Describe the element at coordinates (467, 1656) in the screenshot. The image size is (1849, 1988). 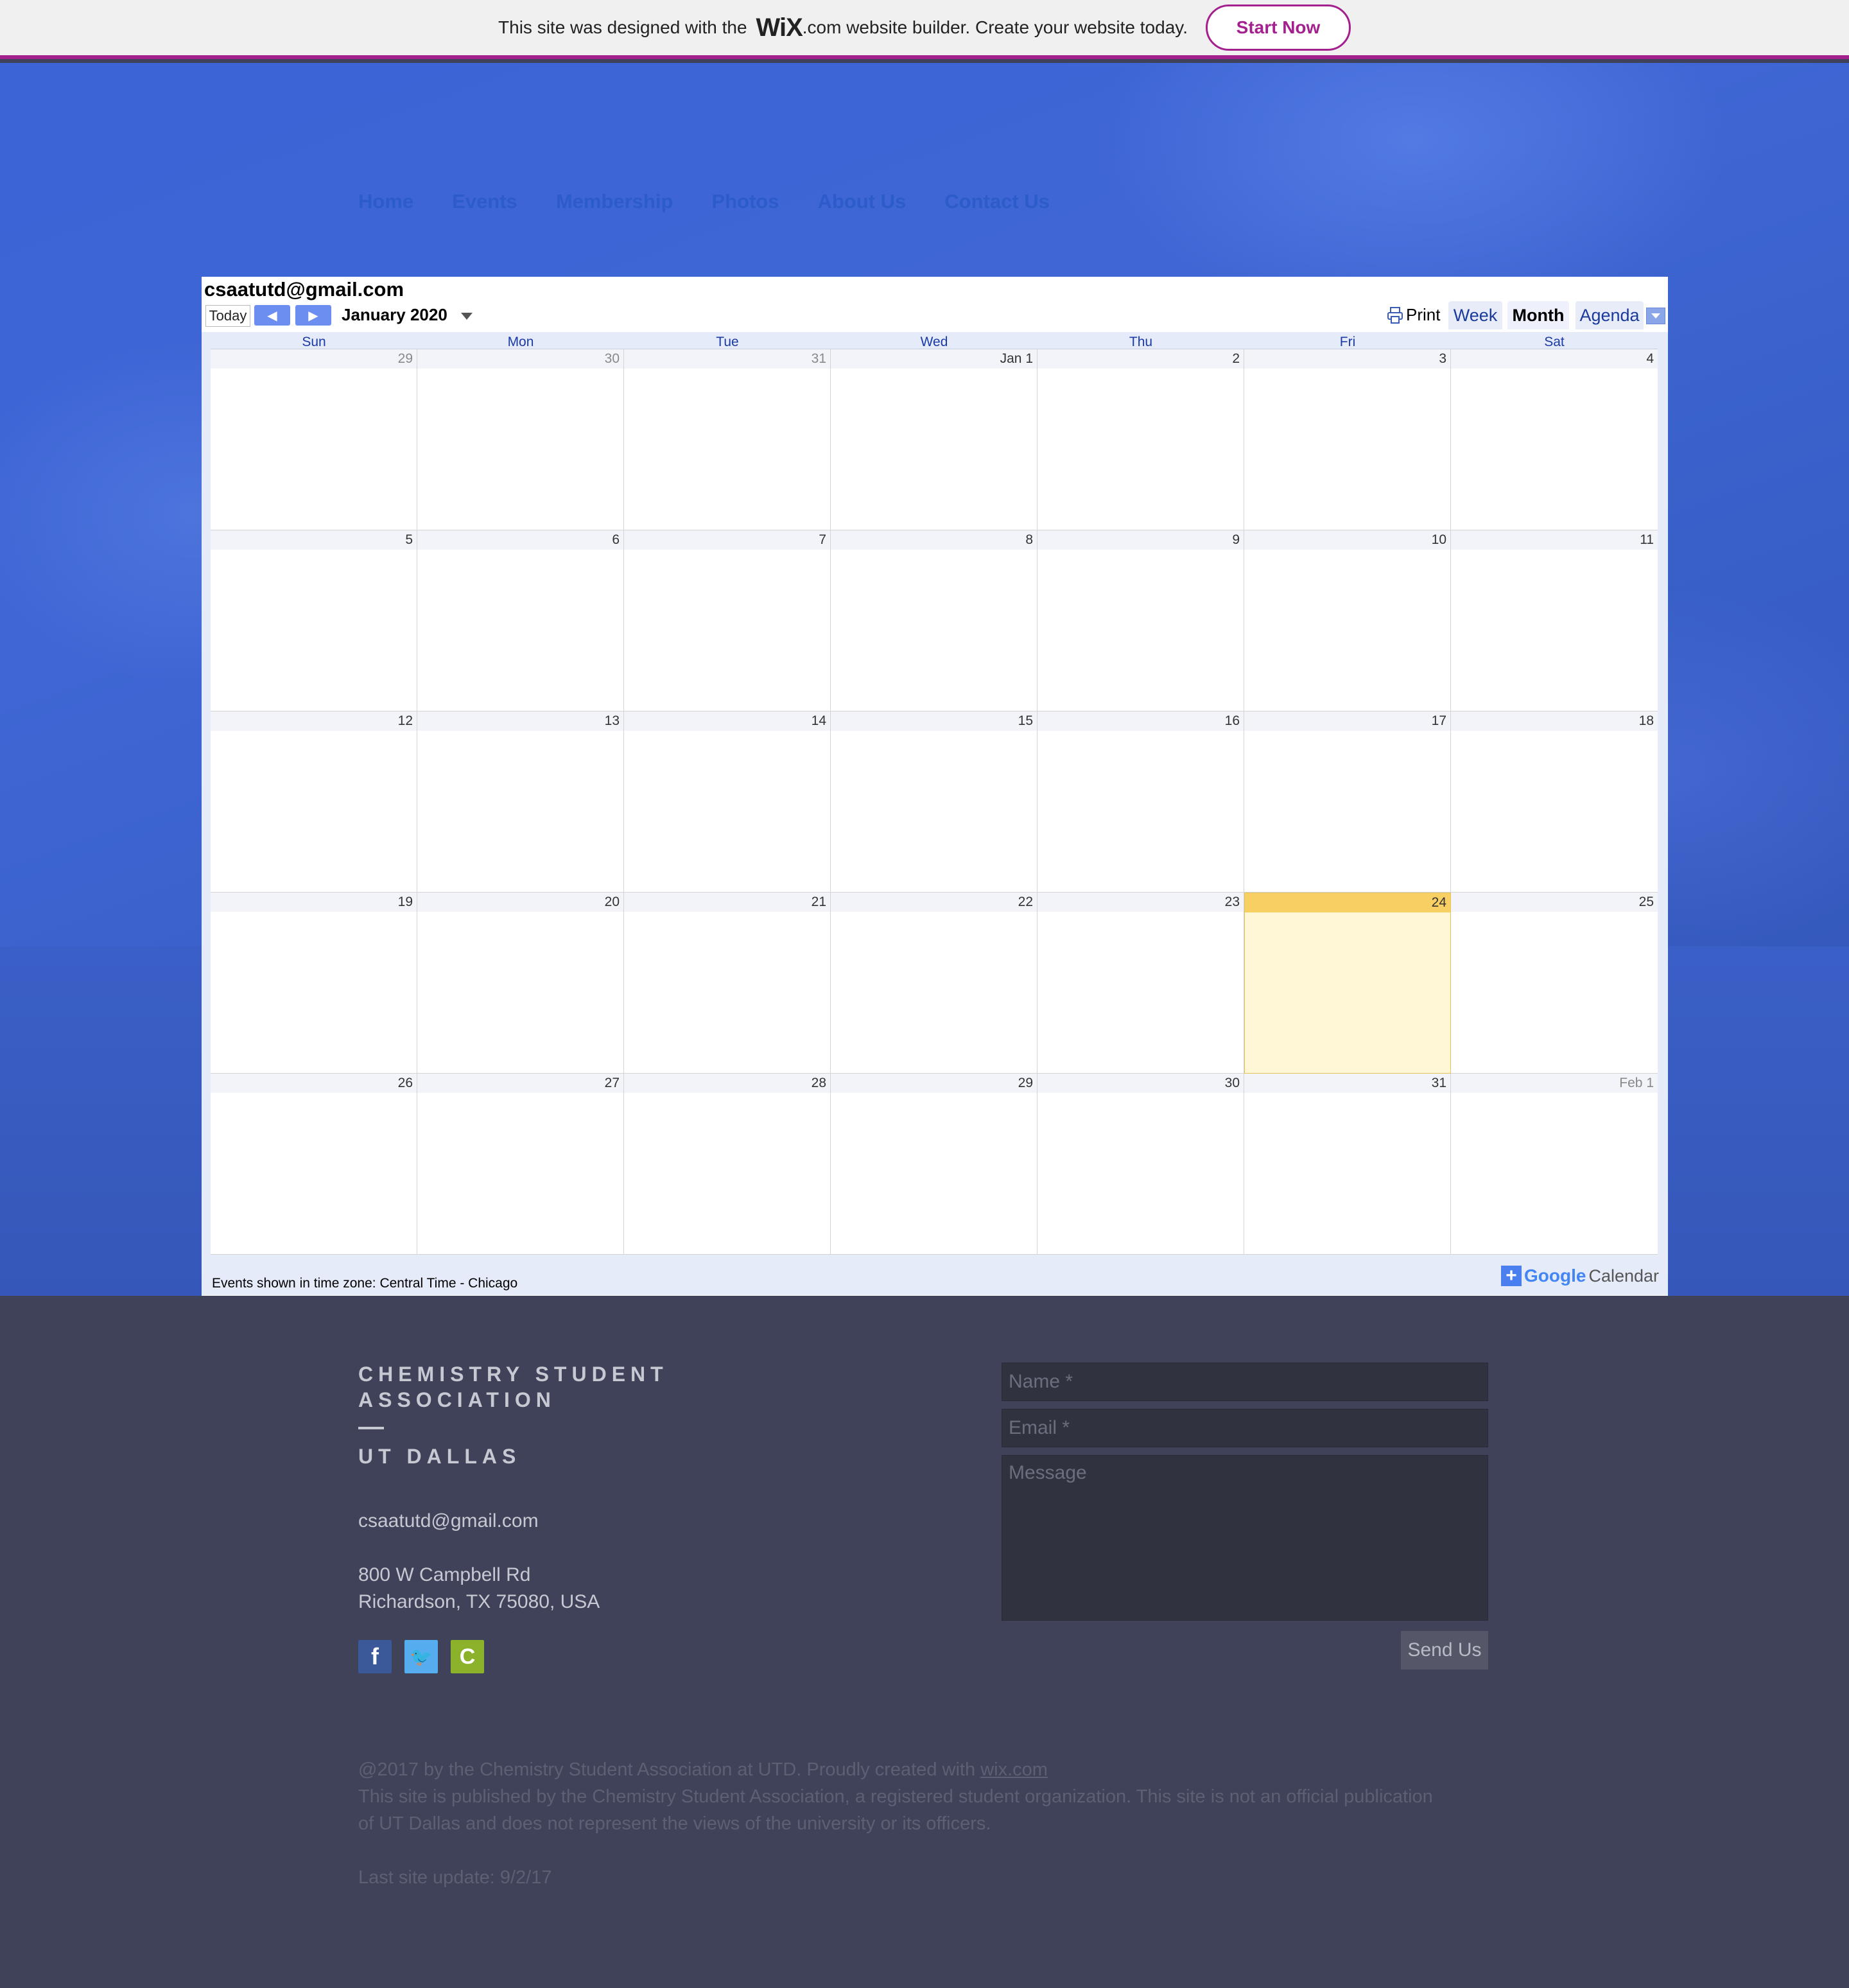
I see `chemistry-icon: C` at that location.